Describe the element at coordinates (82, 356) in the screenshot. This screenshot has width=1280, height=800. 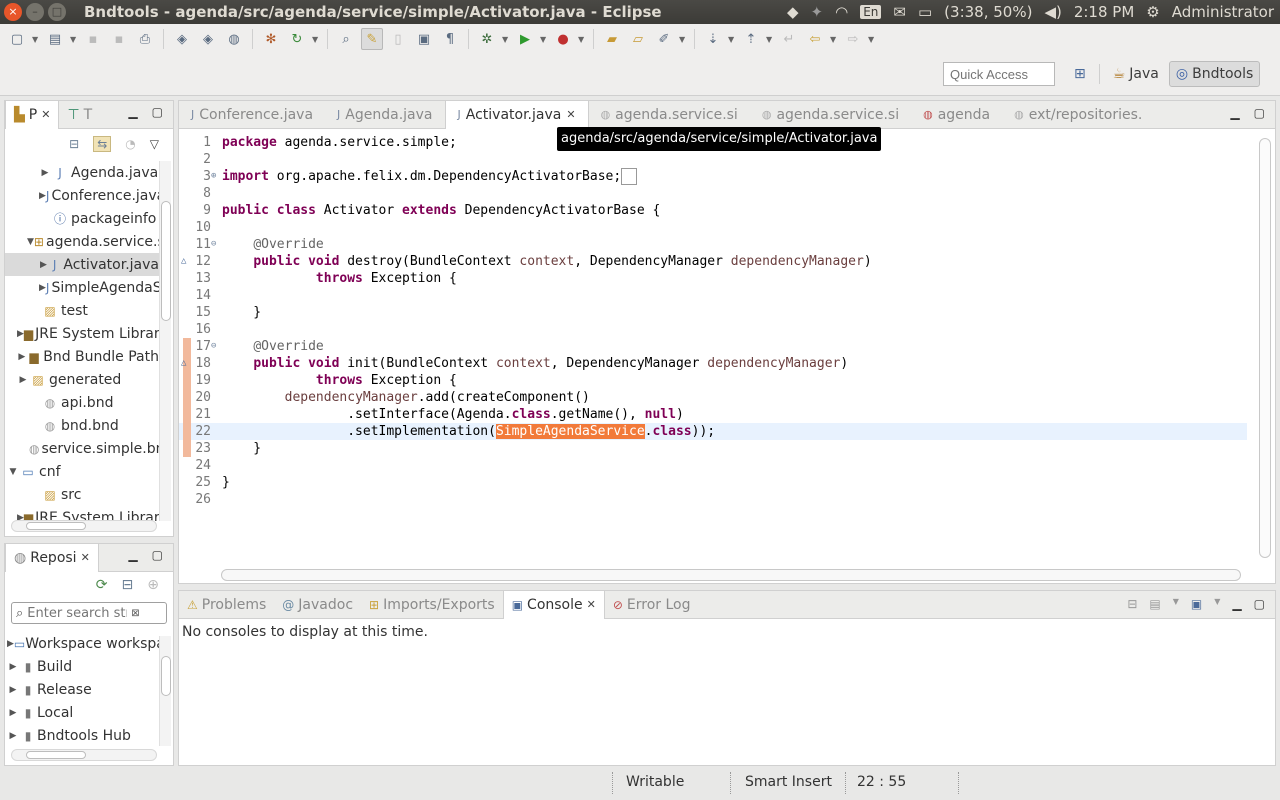
I see `tree-item: ▶ ▆ Bnd Bundle Path` at that location.